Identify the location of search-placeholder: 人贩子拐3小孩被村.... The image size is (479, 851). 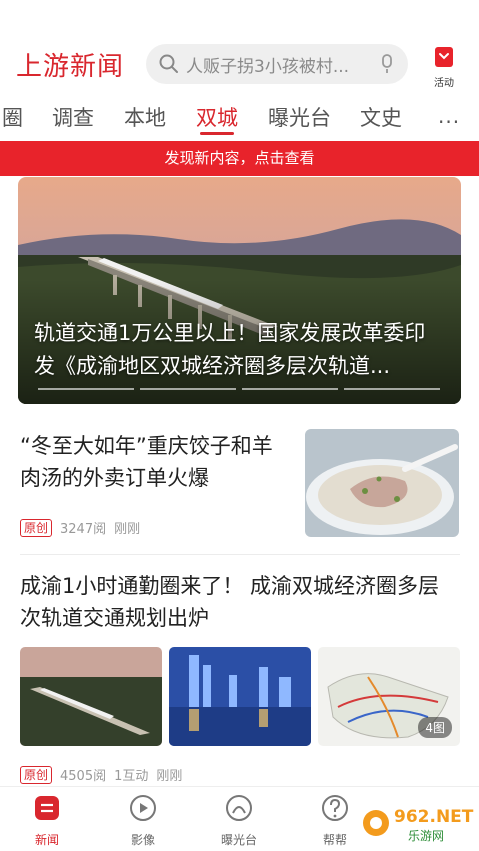
(268, 66).